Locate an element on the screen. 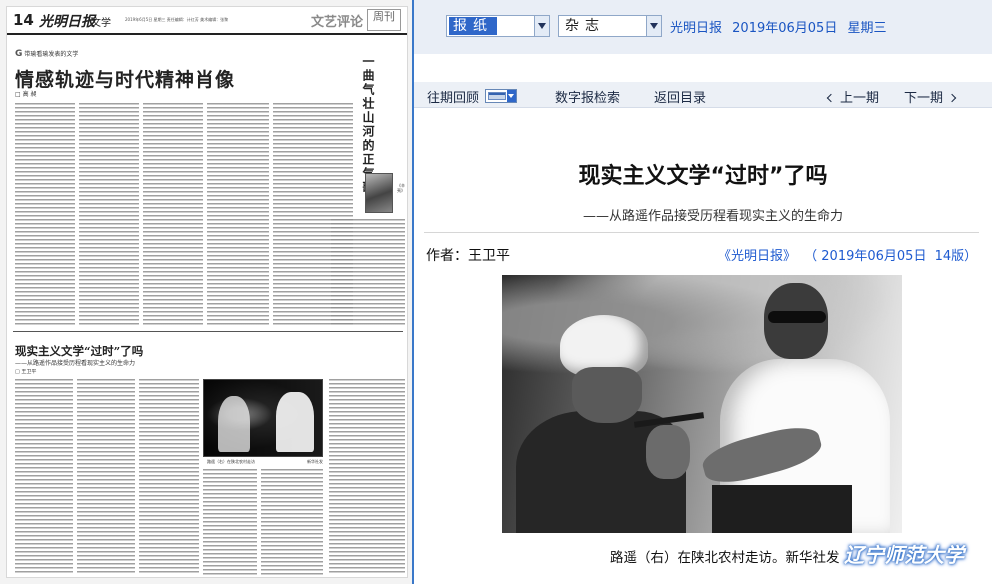  article-divider is located at coordinates (208, 331).